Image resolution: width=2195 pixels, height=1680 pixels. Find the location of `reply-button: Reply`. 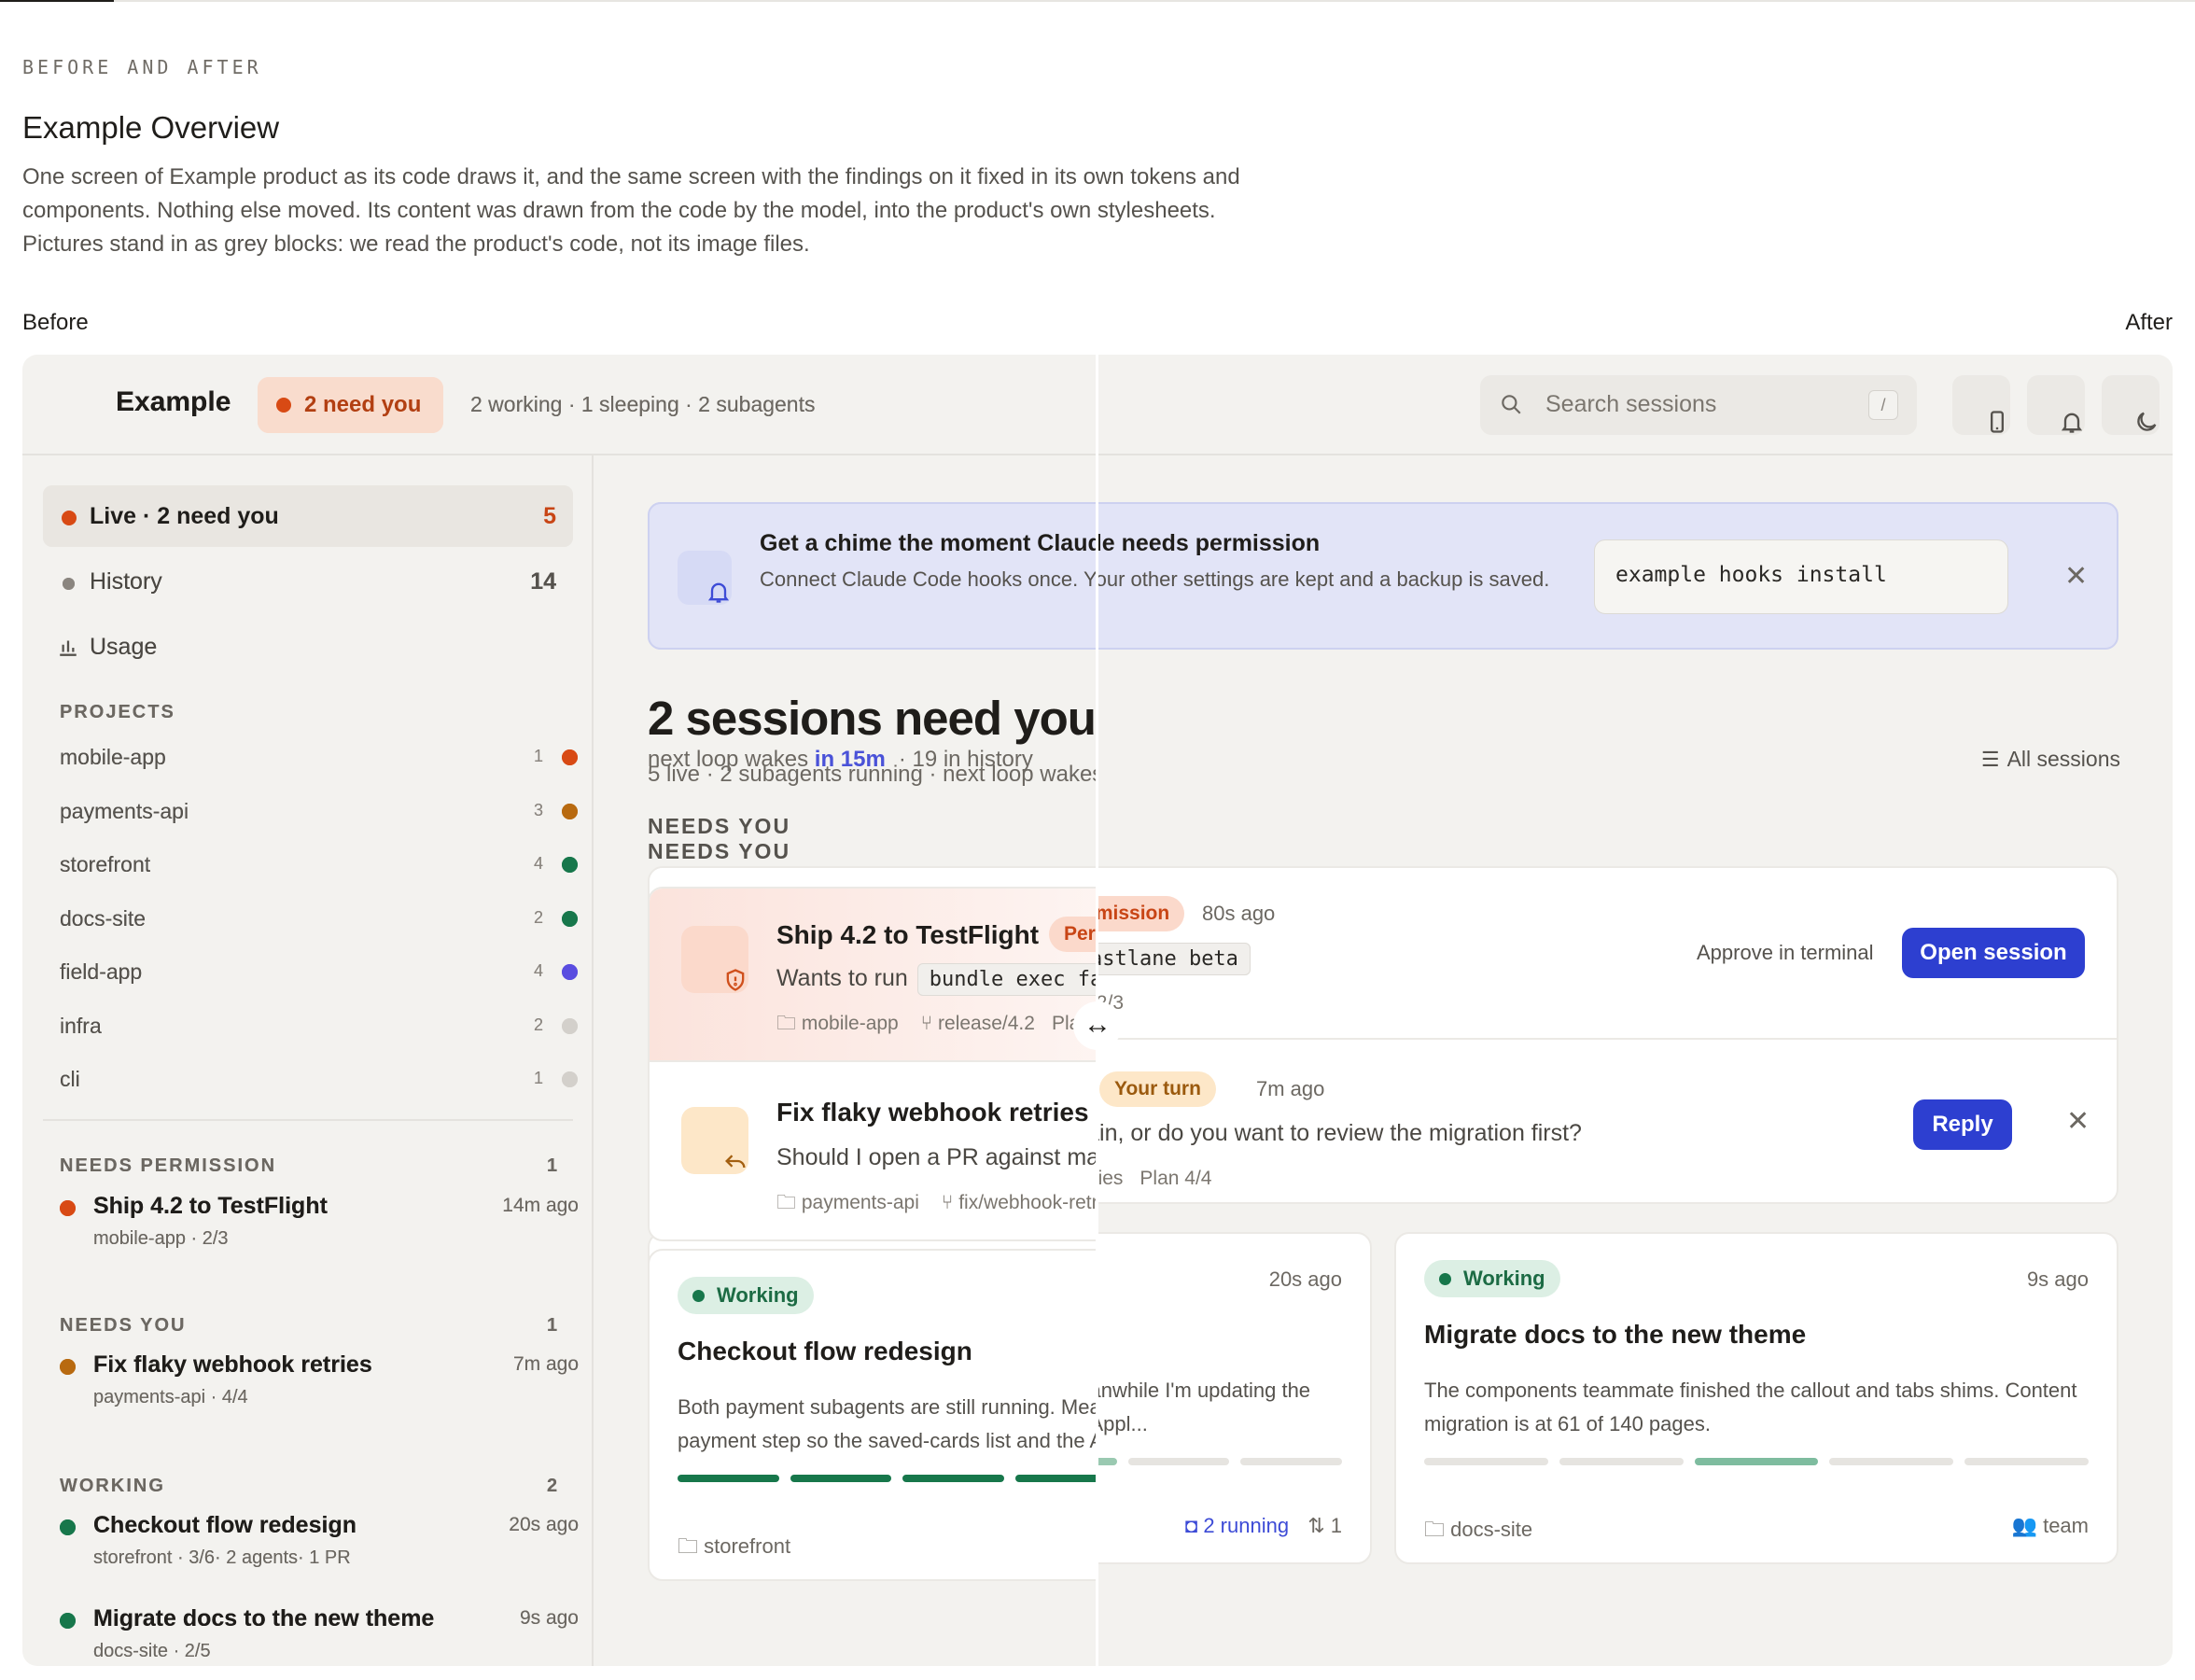

reply-button: Reply is located at coordinates (1962, 1124).